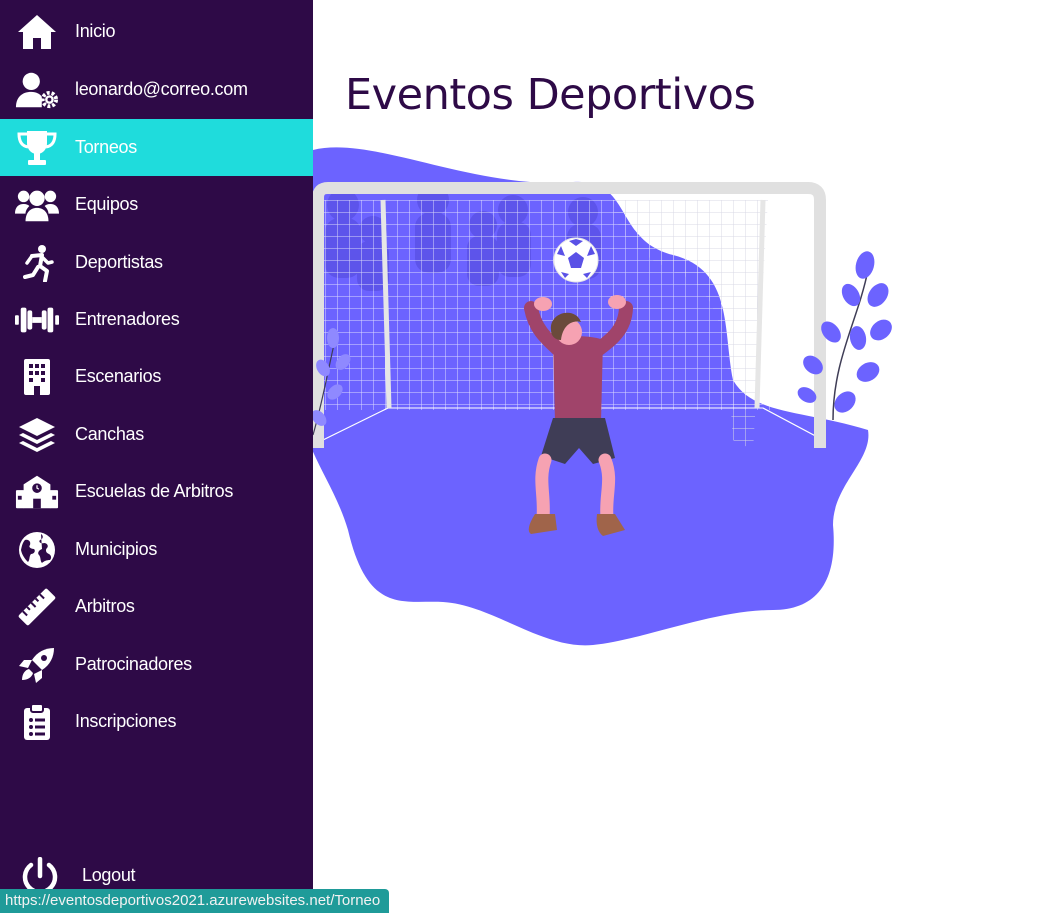  What do you see at coordinates (576, 260) in the screenshot?
I see `soccer-ball` at bounding box center [576, 260].